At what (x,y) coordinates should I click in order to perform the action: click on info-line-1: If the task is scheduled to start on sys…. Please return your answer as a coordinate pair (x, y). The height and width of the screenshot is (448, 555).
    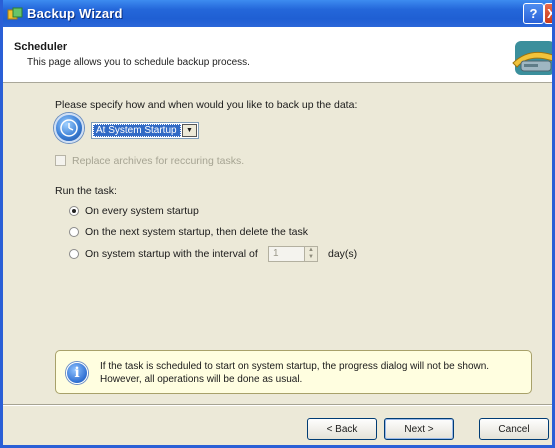
    Looking at the image, I should click on (295, 366).